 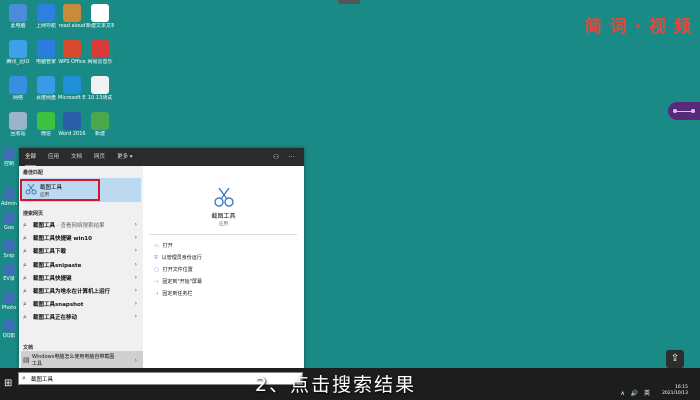 I want to click on desktop-icon: Admin, so click(x=9, y=197).